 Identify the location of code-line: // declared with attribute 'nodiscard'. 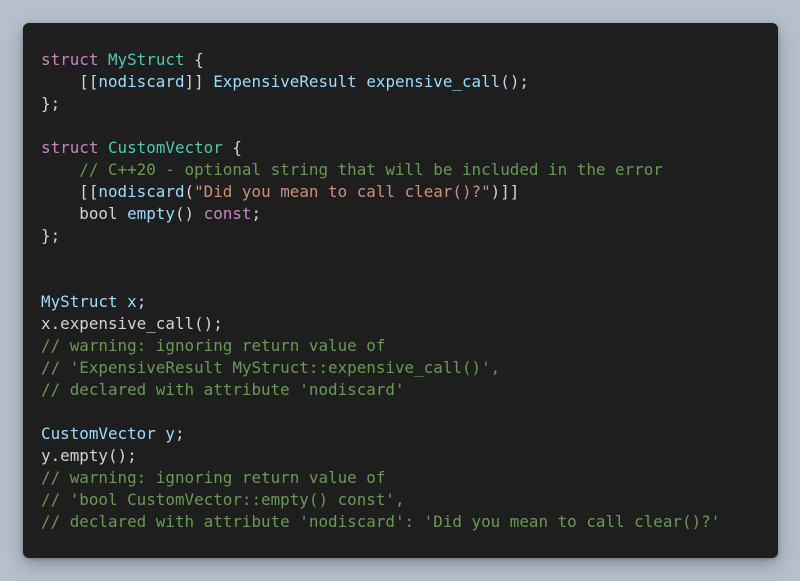
(409, 390).